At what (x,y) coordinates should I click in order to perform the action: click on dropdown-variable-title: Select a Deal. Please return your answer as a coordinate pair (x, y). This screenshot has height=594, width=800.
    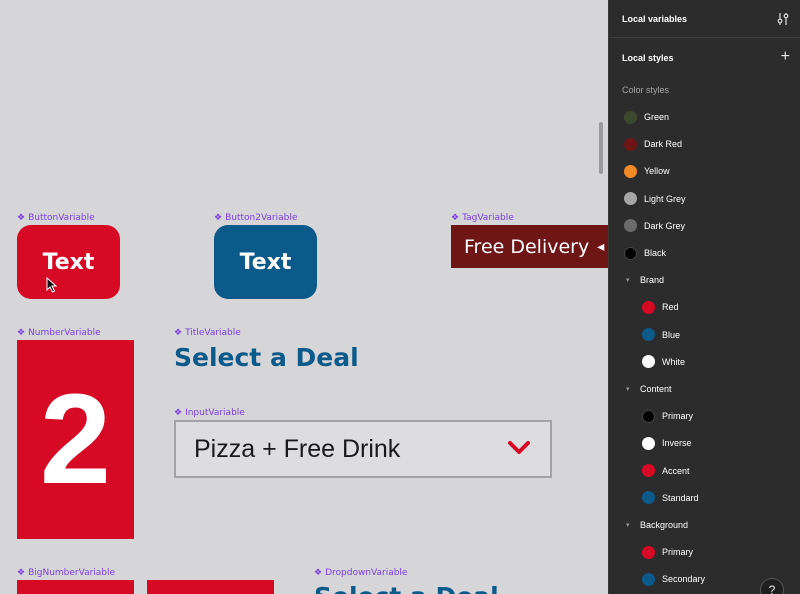
    Looking at the image, I should click on (406, 588).